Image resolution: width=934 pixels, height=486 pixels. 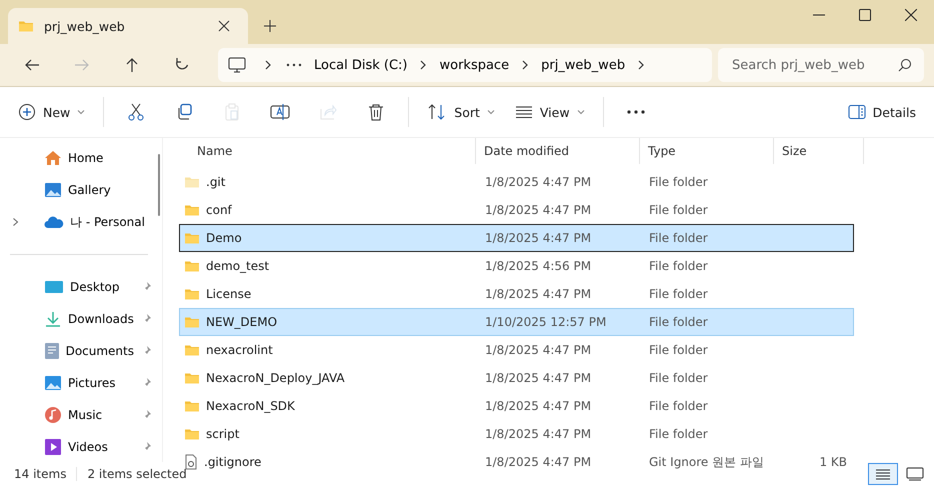 I want to click on address-bar: Local Disk (C:) workspace prj_web_web, so click(x=465, y=65).